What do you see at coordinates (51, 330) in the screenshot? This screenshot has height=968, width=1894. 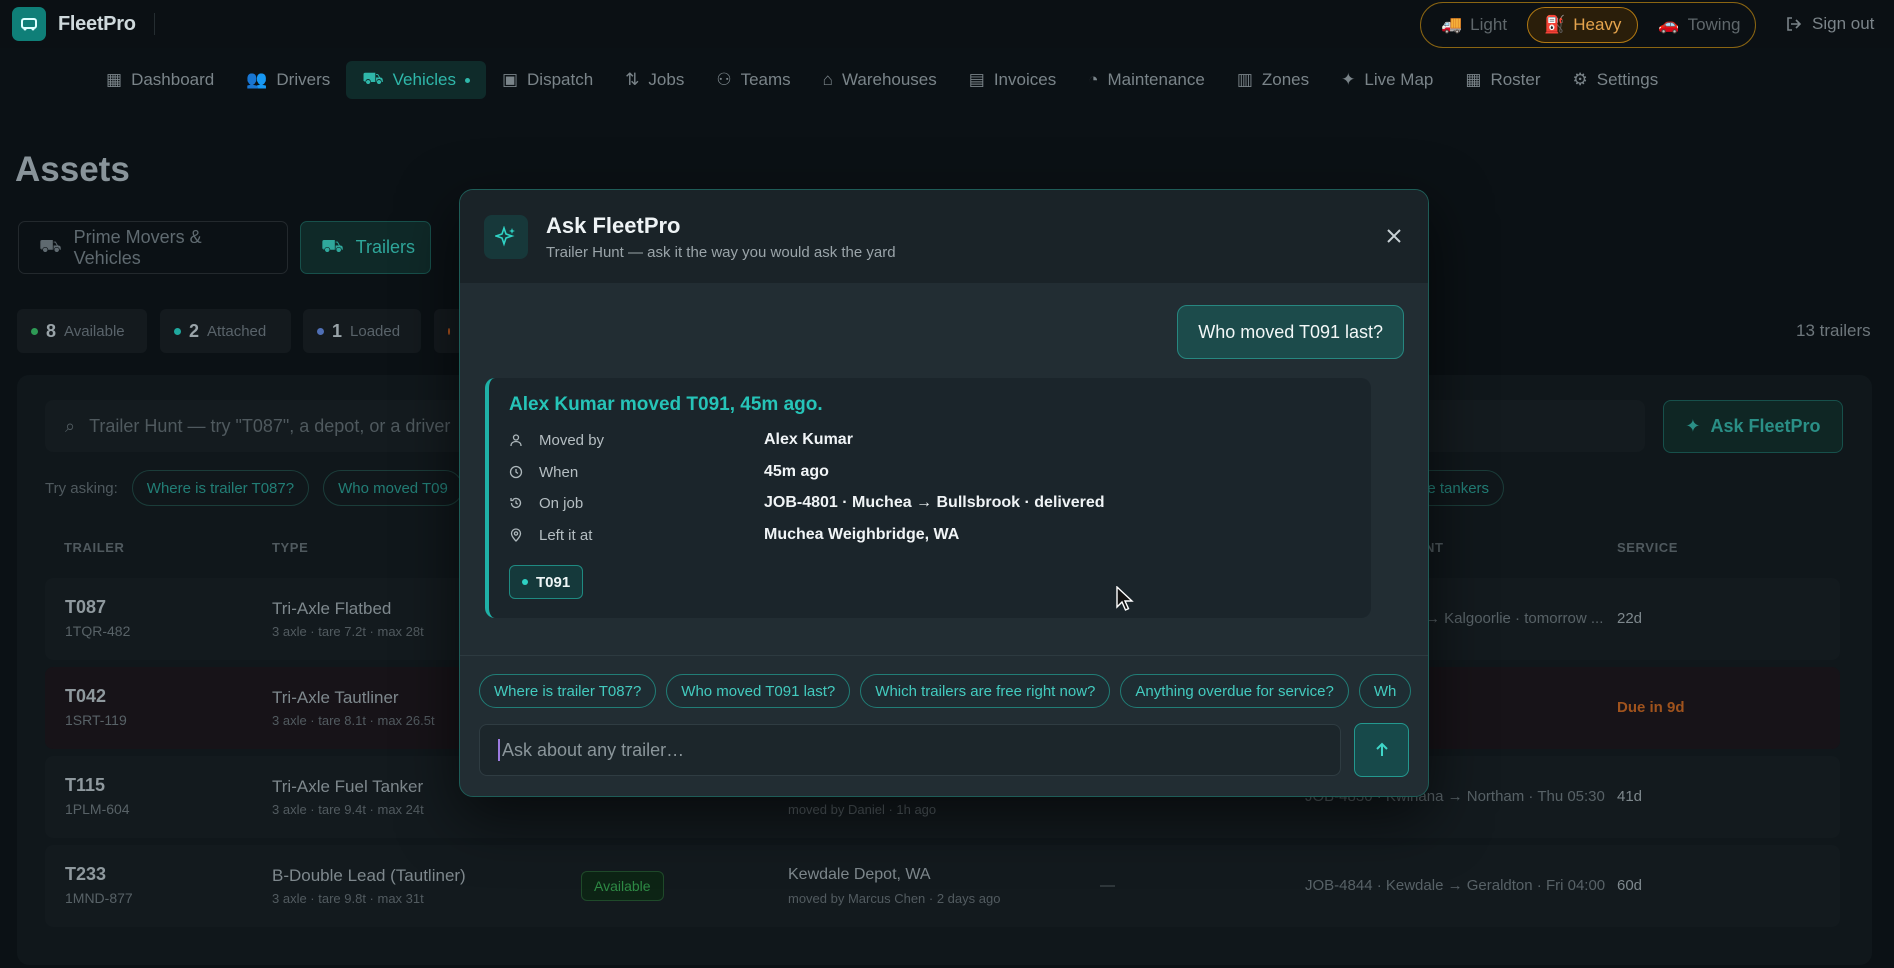 I see `chip-count: 8` at bounding box center [51, 330].